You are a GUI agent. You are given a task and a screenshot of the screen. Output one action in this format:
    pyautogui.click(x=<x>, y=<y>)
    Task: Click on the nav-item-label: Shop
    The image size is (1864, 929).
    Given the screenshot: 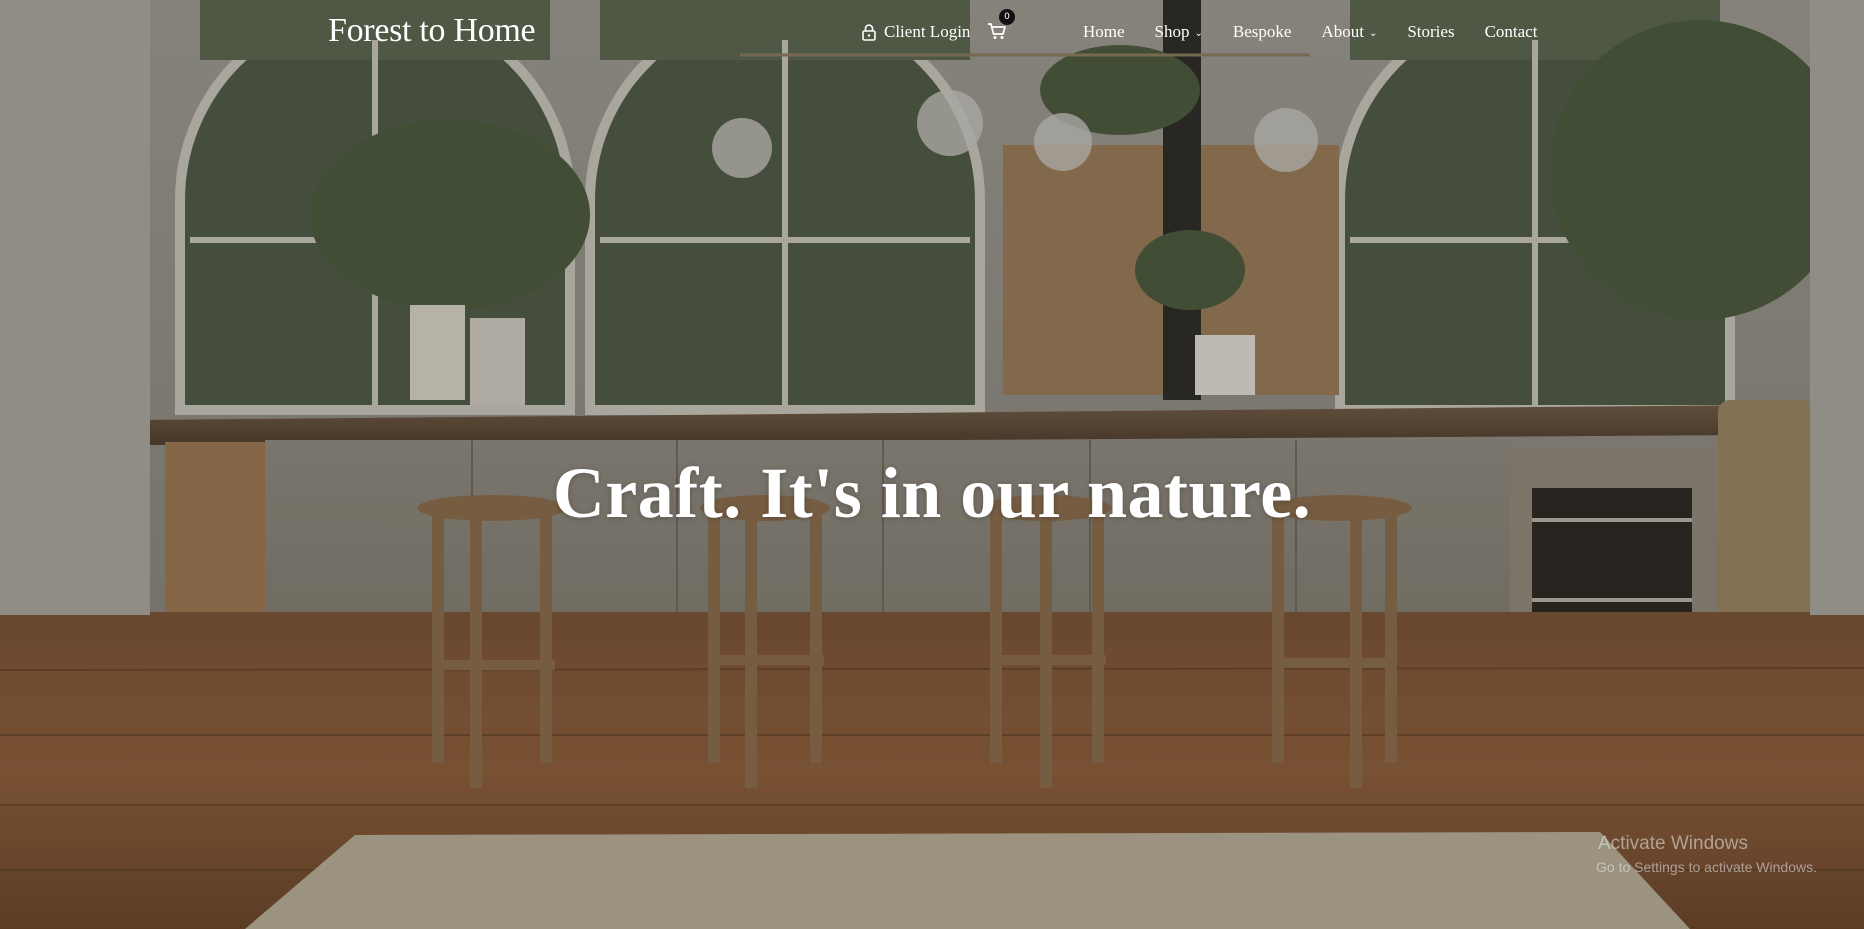 What is the action you would take?
    pyautogui.click(x=1172, y=31)
    